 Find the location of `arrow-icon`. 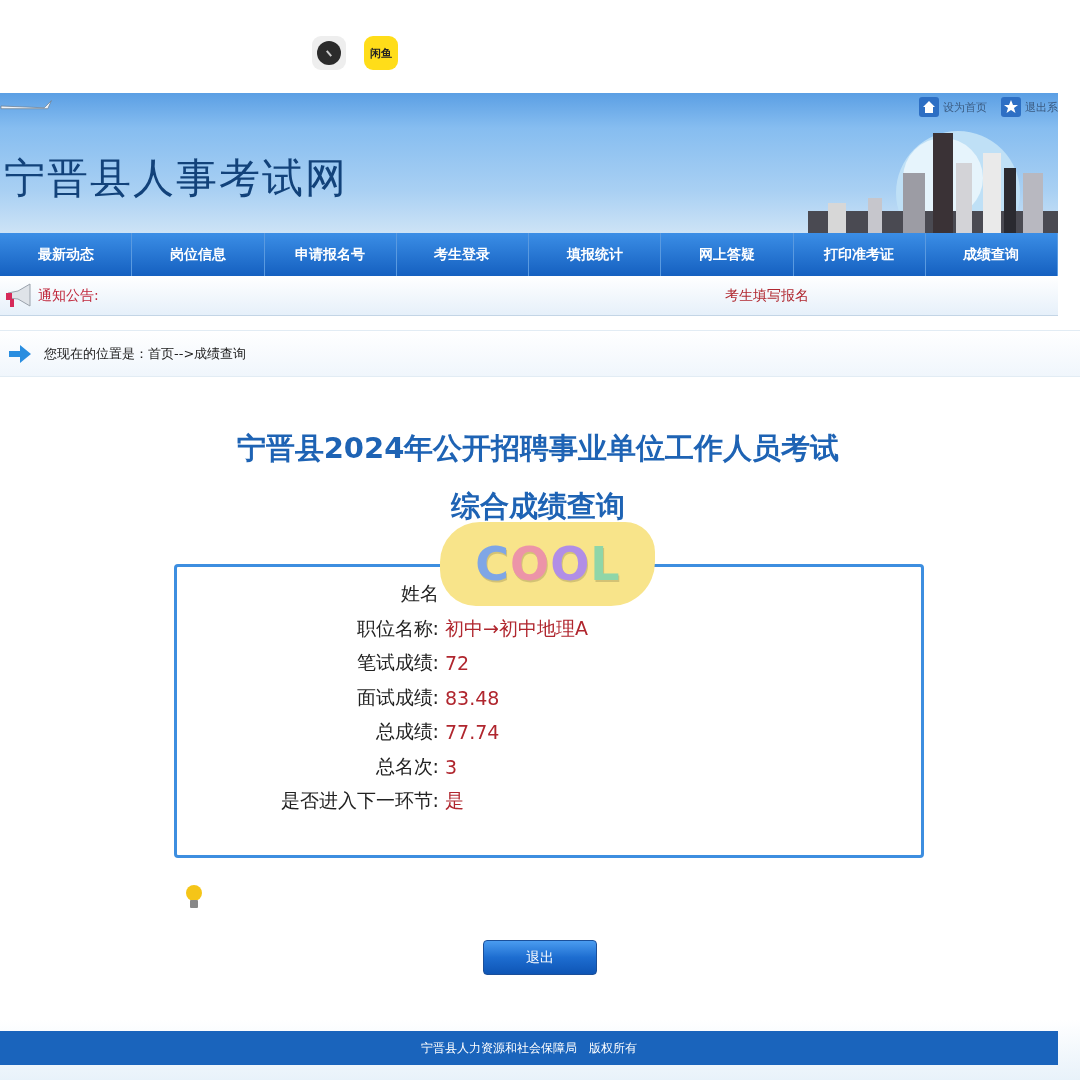

arrow-icon is located at coordinates (20, 353).